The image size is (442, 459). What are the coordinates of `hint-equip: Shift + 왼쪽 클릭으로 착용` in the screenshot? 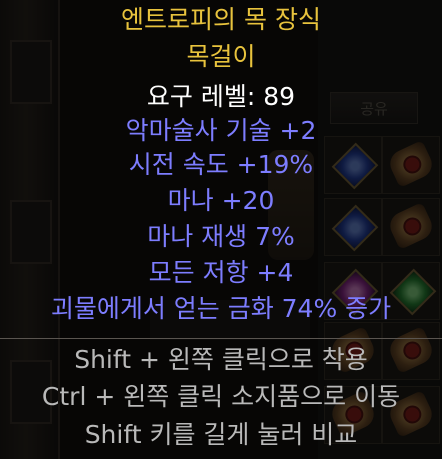 It's located at (221, 359).